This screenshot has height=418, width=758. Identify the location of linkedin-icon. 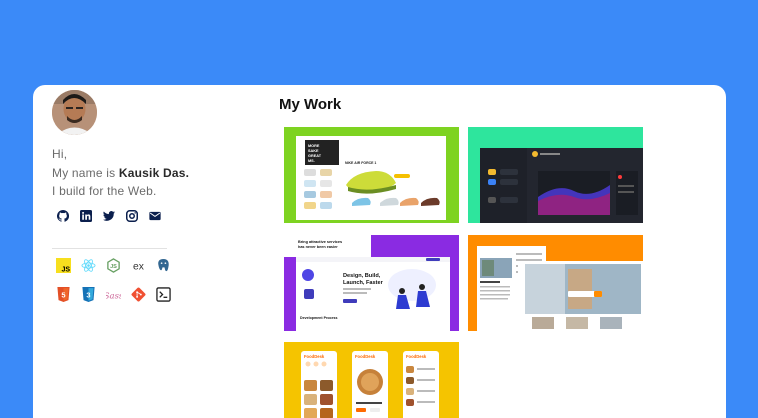
(86, 215).